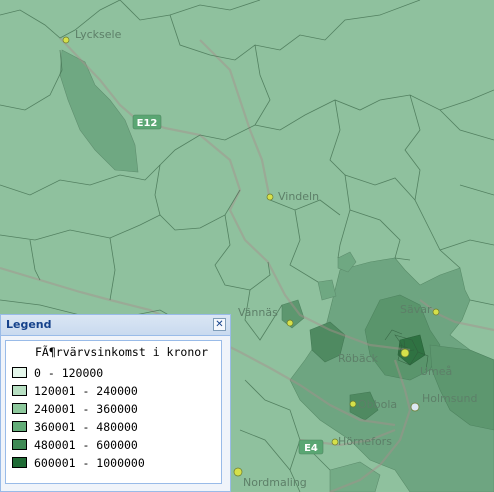 The height and width of the screenshot is (492, 494). I want to click on legend-range-label: 480001 - 600000, so click(86, 445).